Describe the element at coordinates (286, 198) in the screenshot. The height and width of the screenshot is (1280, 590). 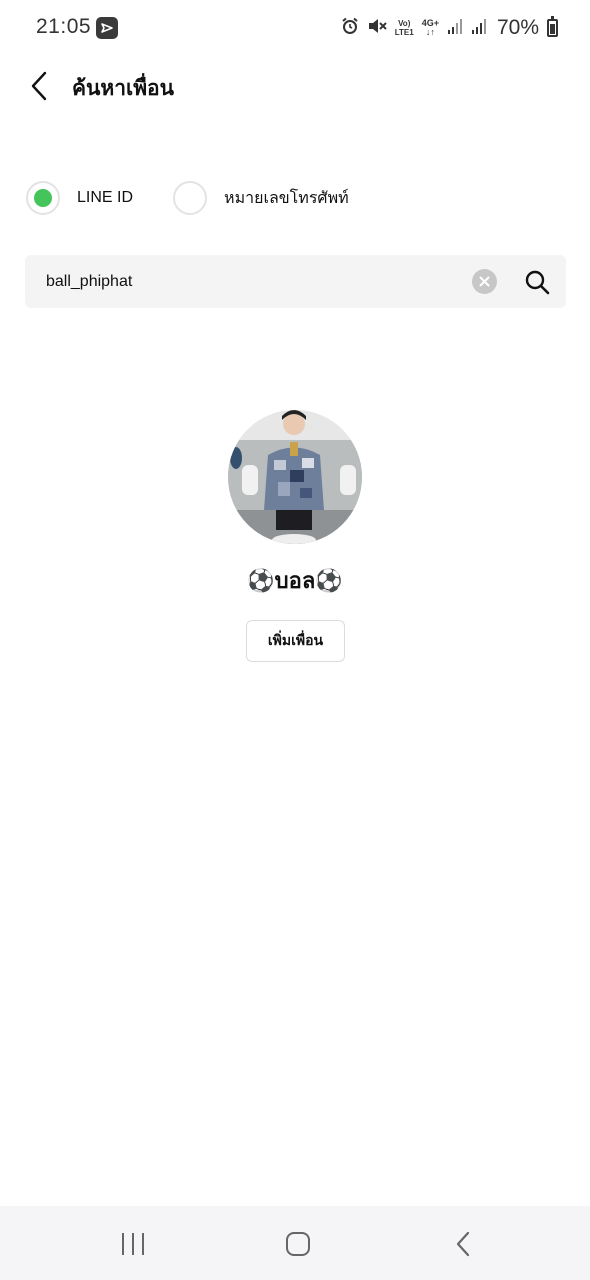
I see `radio-label-phone: หมายเลขโทรศัพท์` at that location.